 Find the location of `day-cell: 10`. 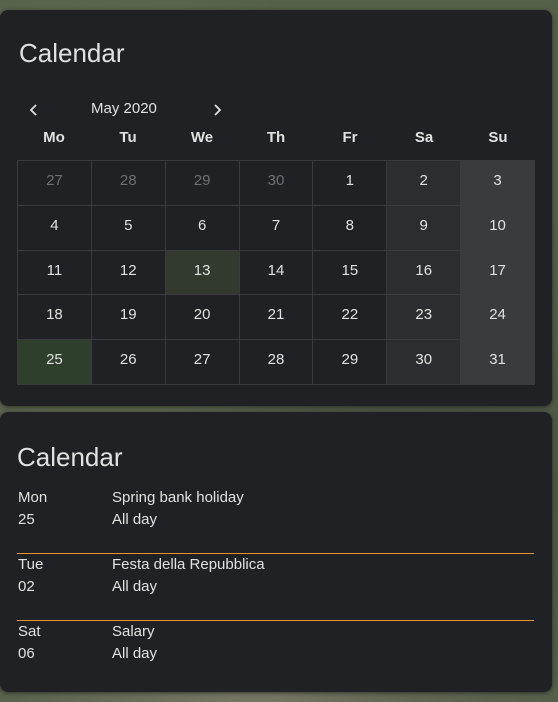

day-cell: 10 is located at coordinates (498, 228).